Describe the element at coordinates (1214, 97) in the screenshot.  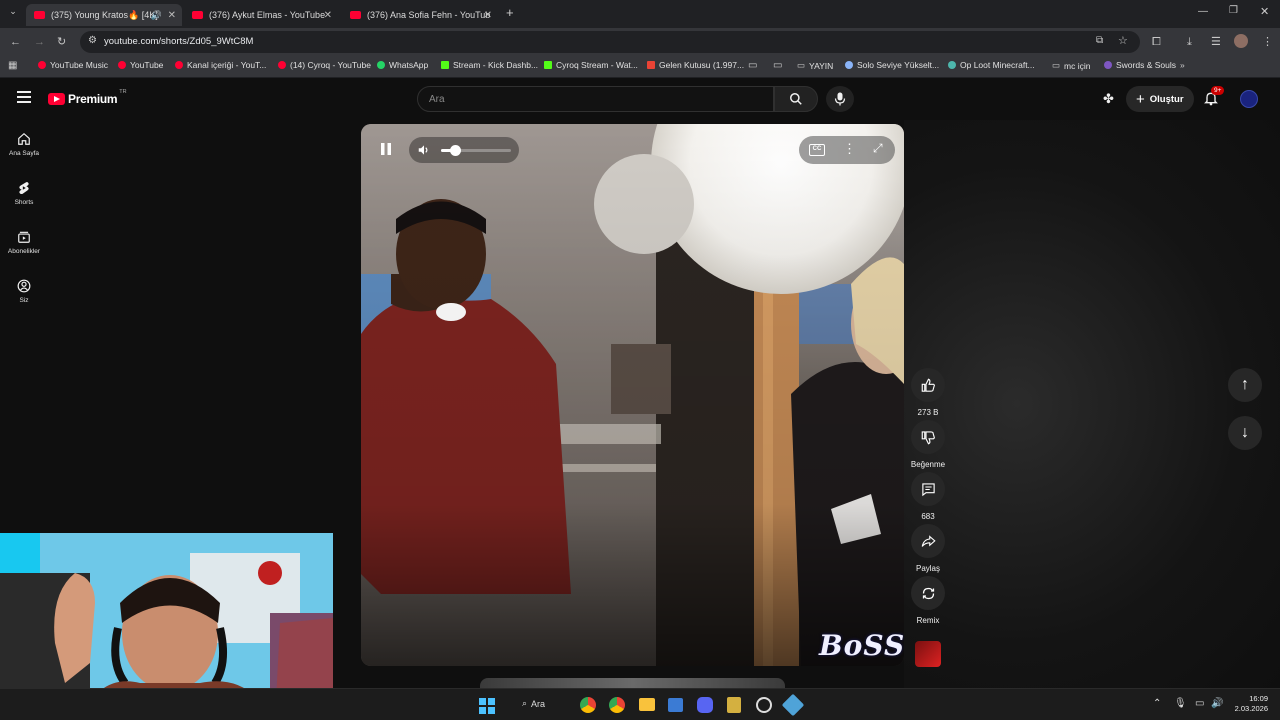
I see `notifications-button: 9+` at that location.